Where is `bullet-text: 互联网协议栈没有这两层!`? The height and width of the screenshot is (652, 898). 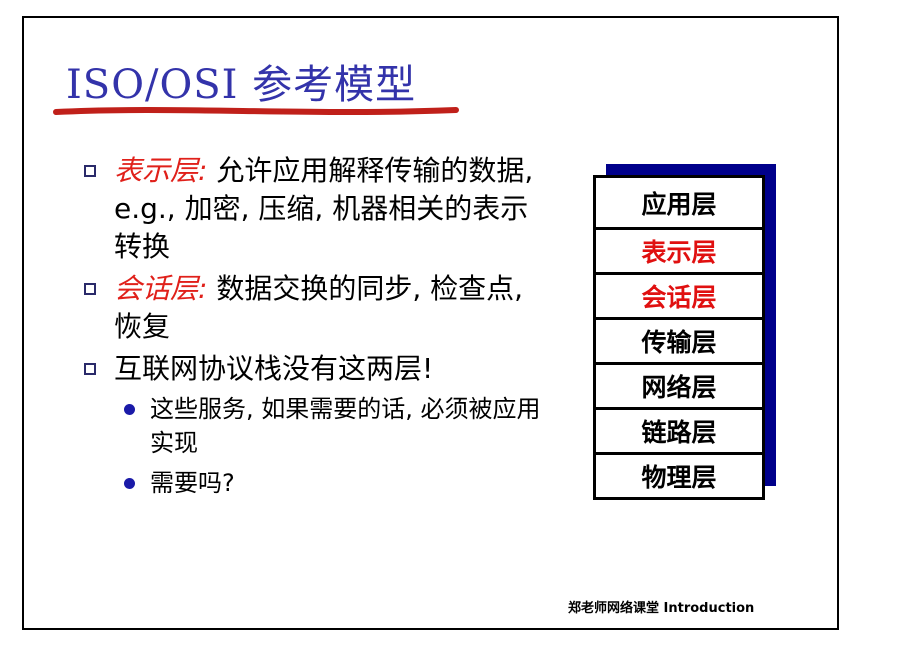
bullet-text: 互联网协议栈没有这两层! is located at coordinates (274, 368).